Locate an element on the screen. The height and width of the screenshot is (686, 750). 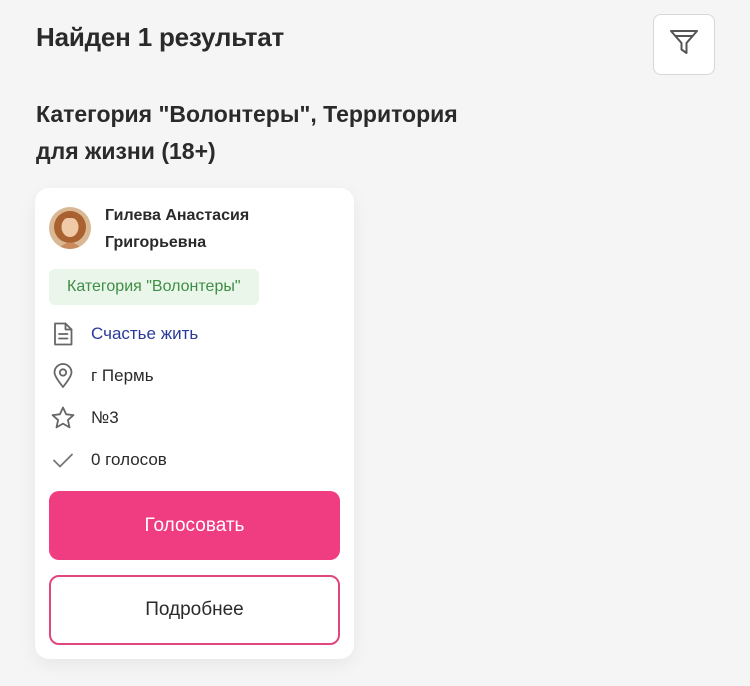
participant-number: №3 is located at coordinates (105, 417).